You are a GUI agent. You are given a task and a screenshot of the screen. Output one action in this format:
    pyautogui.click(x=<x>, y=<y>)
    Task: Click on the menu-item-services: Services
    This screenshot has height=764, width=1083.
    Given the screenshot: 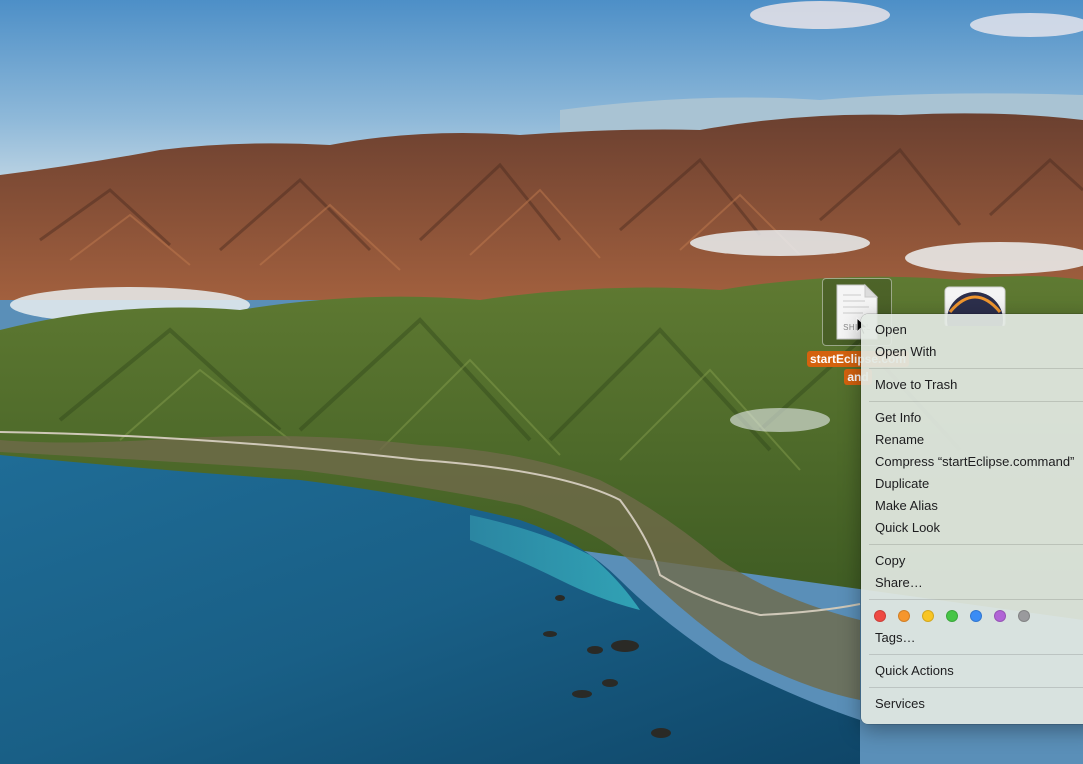 What is the action you would take?
    pyautogui.click(x=972, y=704)
    